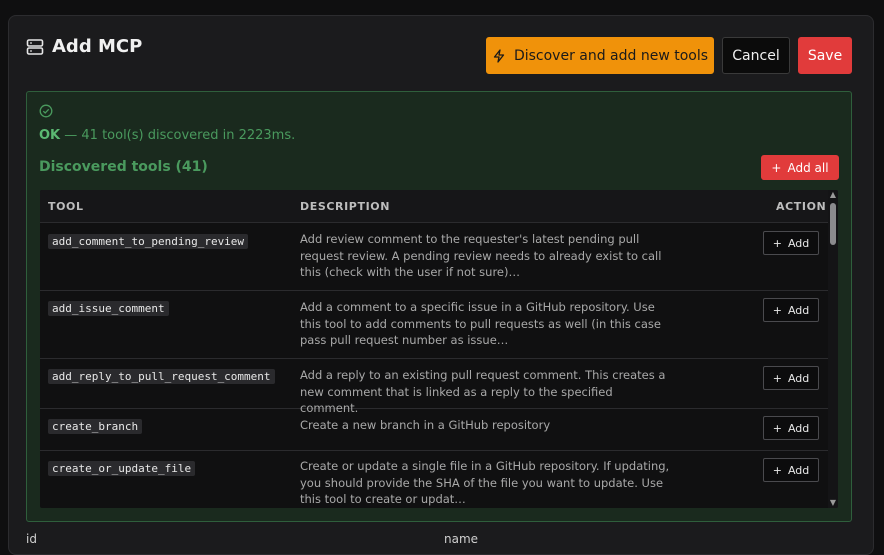 The image size is (884, 555). Describe the element at coordinates (801, 206) in the screenshot. I see `column-header-action: ACTION` at that location.